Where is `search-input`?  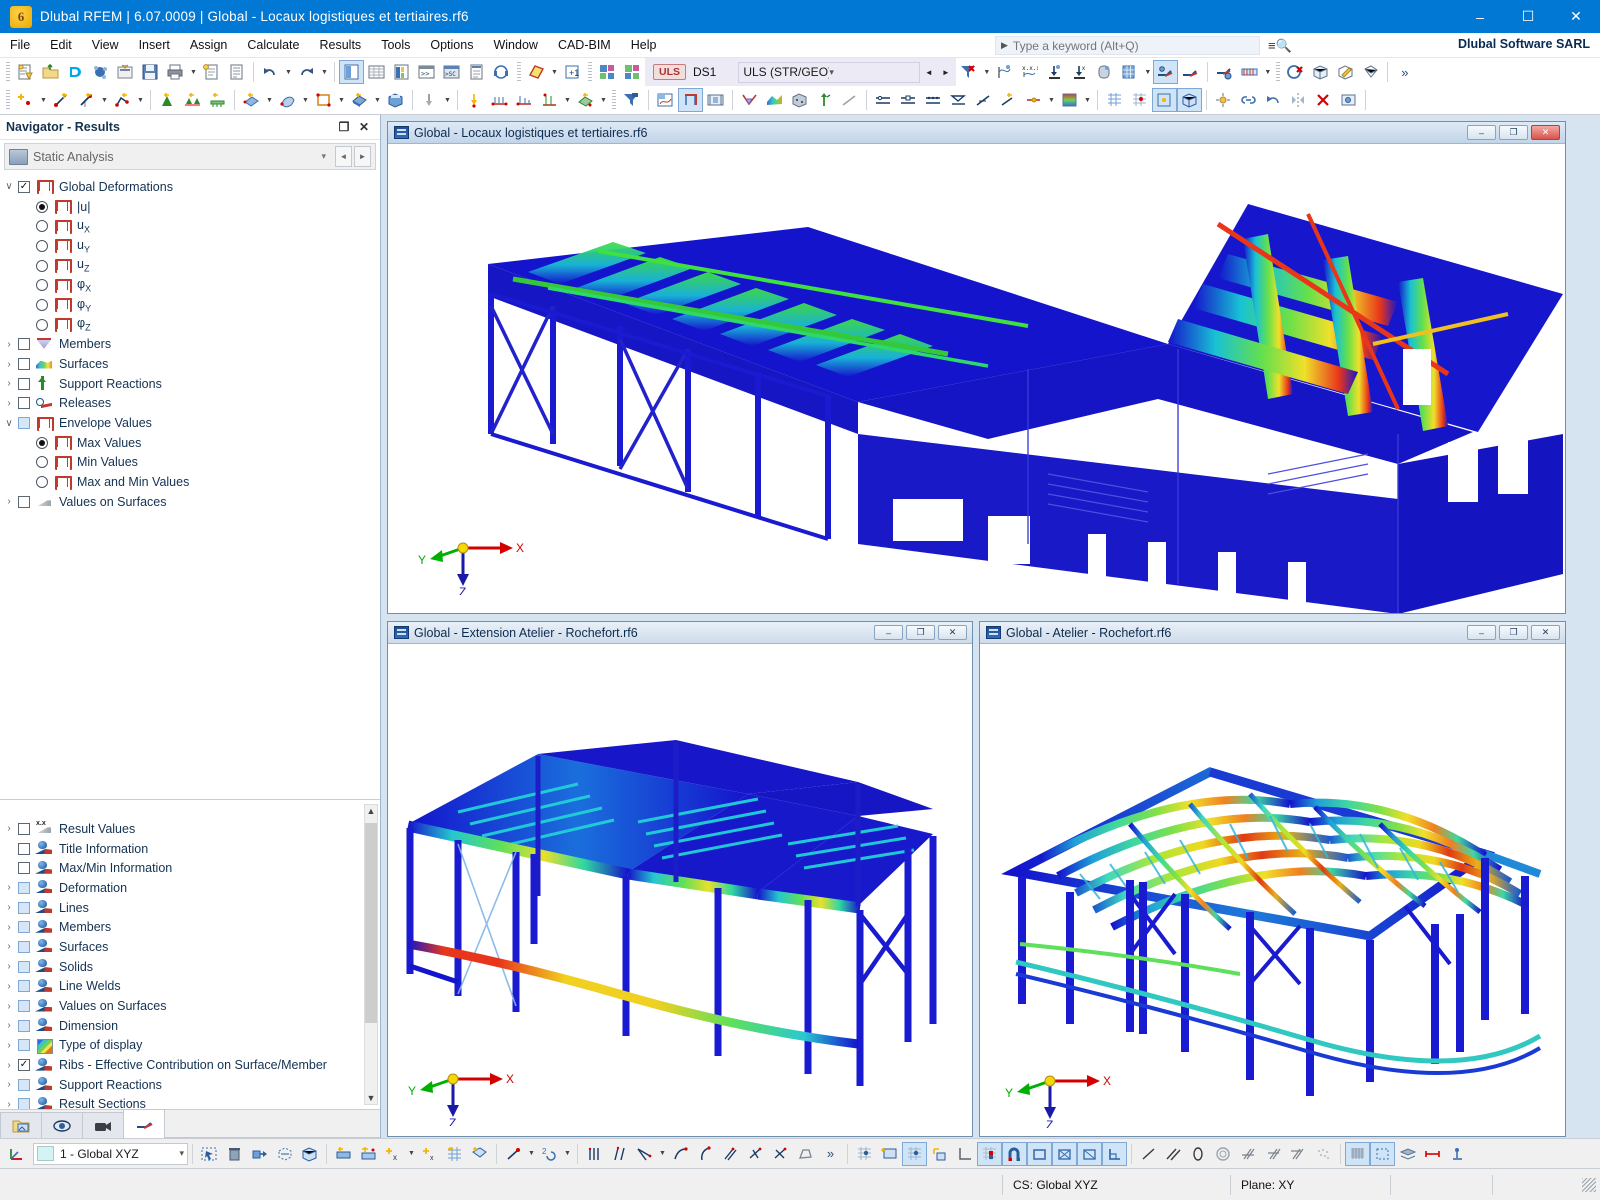 search-input is located at coordinates (1135, 45).